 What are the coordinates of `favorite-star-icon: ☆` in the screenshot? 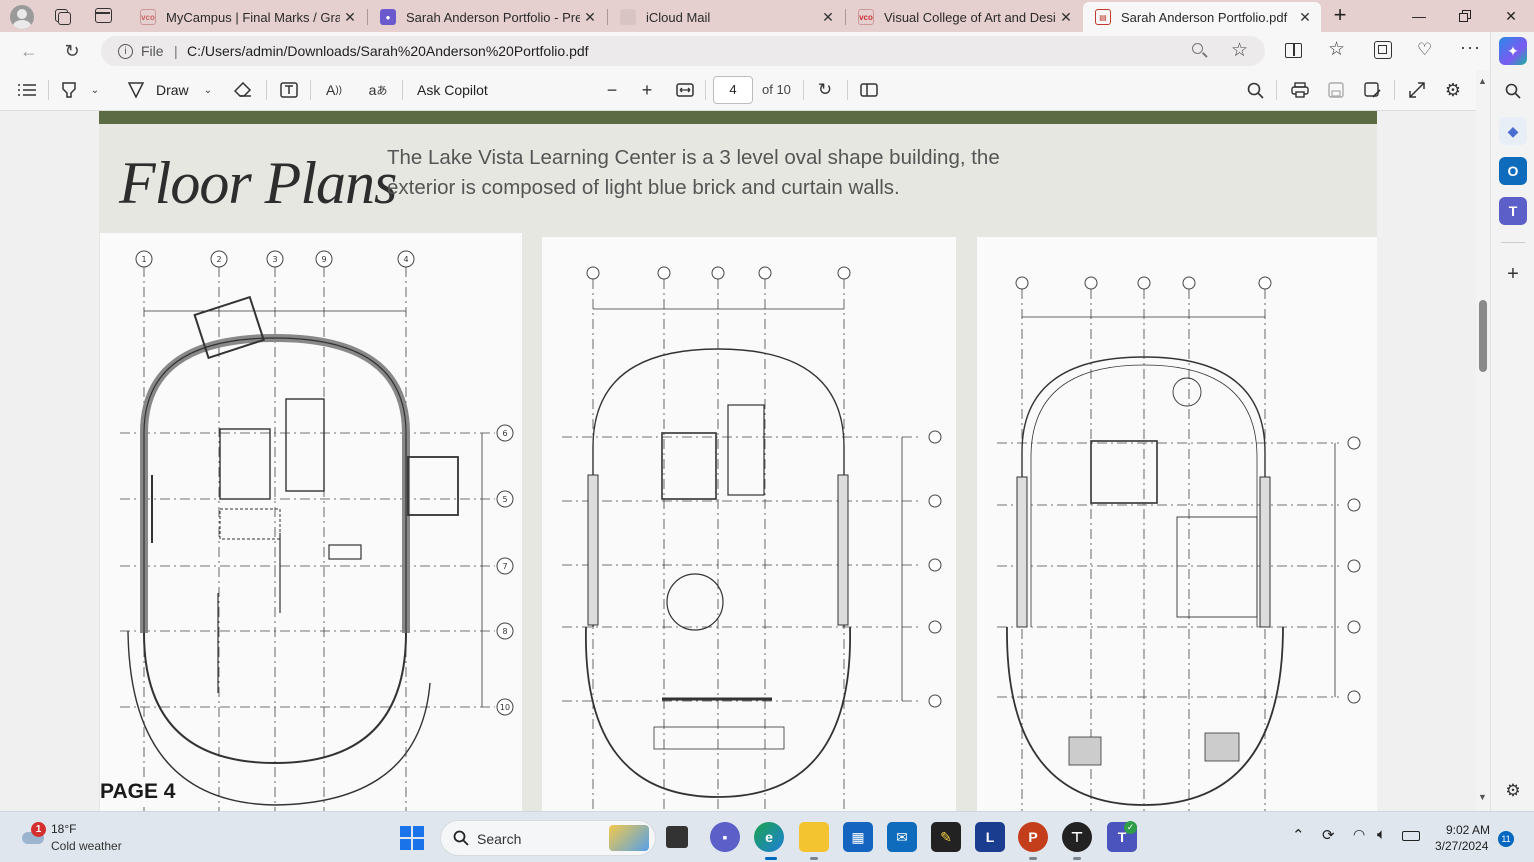 It's located at (1239, 50).